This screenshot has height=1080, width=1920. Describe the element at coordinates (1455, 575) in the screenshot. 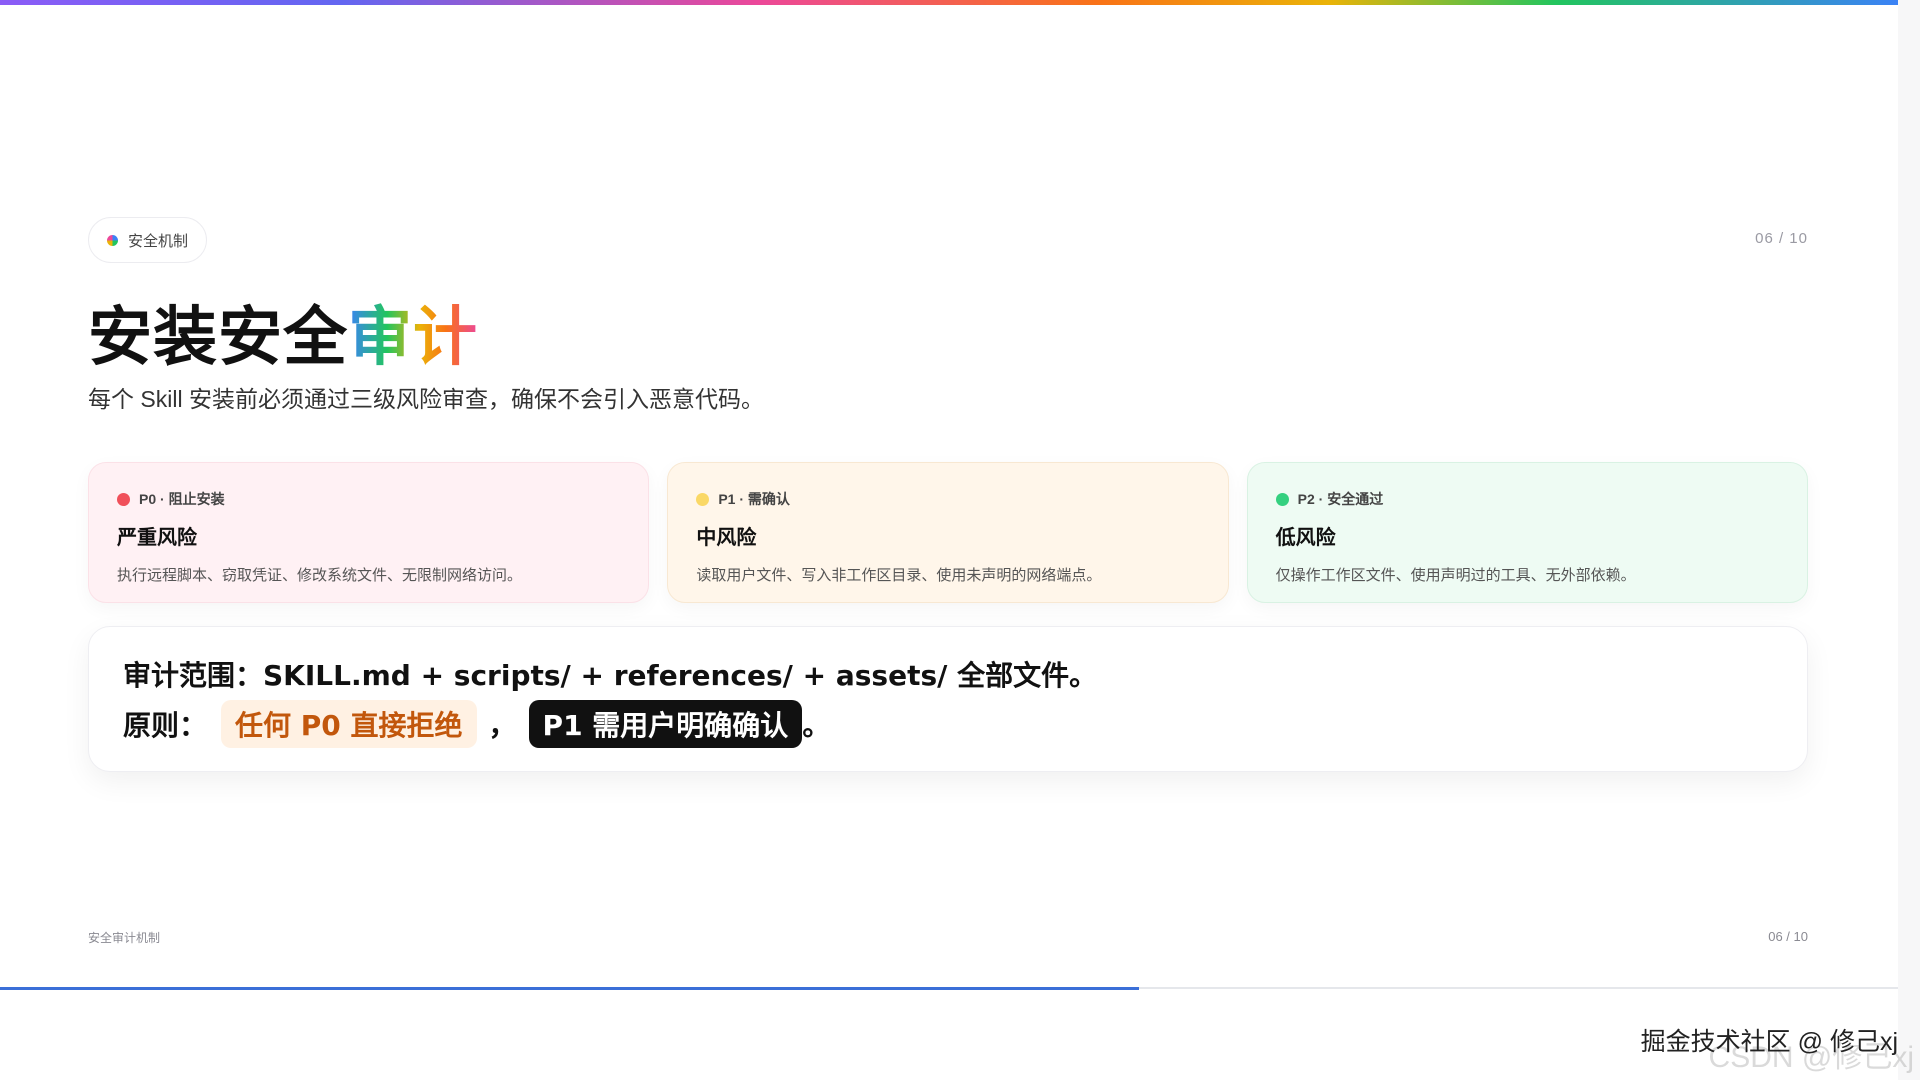

I see `risk-description: 仅操作工作区文件、使用声明过的工具、无外部依赖。` at that location.